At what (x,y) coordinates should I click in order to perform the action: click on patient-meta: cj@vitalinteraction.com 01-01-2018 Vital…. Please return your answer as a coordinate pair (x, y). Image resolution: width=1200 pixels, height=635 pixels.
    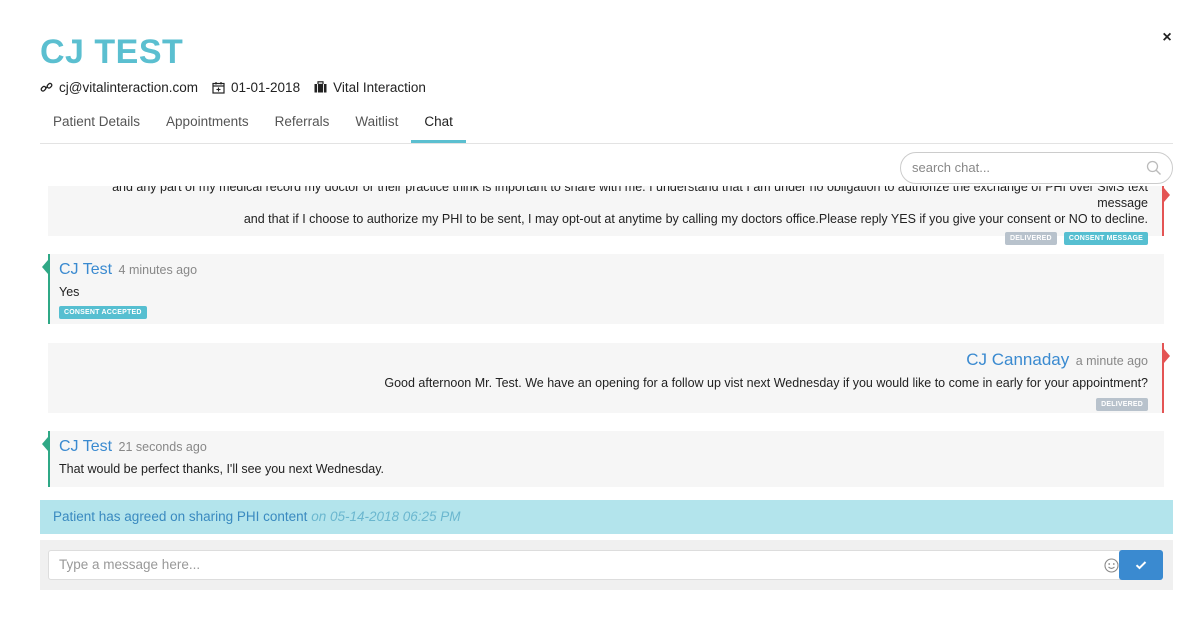
    Looking at the image, I should click on (240, 87).